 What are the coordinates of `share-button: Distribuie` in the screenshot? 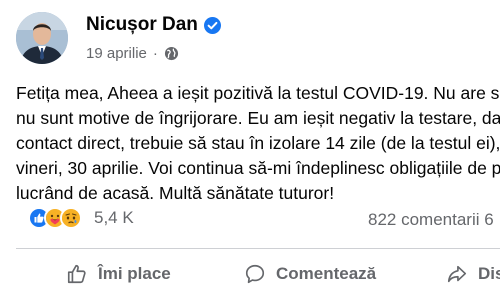 It's located at (473, 274).